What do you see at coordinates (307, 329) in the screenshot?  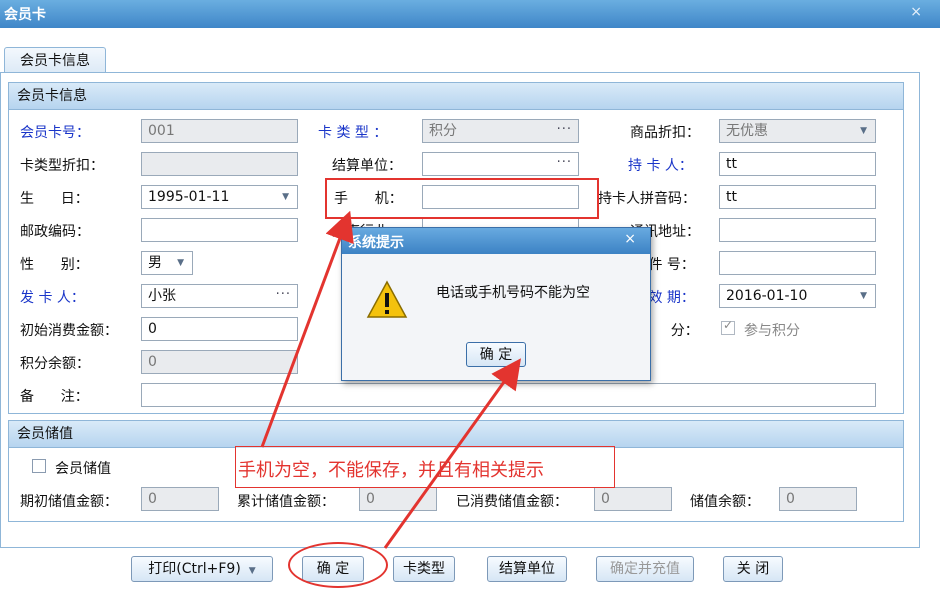 I see `arrow-to-mobile` at bounding box center [307, 329].